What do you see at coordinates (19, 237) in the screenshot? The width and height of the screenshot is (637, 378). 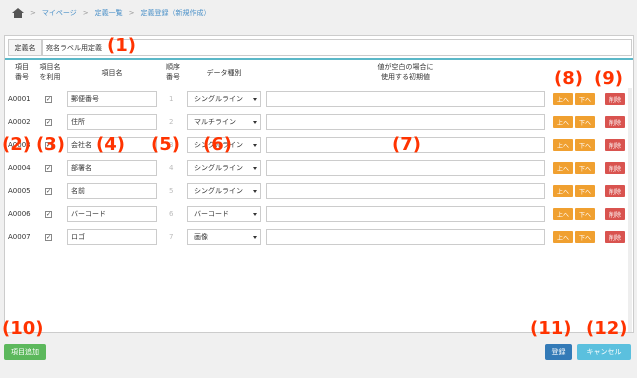 I see `item-number: A0007` at bounding box center [19, 237].